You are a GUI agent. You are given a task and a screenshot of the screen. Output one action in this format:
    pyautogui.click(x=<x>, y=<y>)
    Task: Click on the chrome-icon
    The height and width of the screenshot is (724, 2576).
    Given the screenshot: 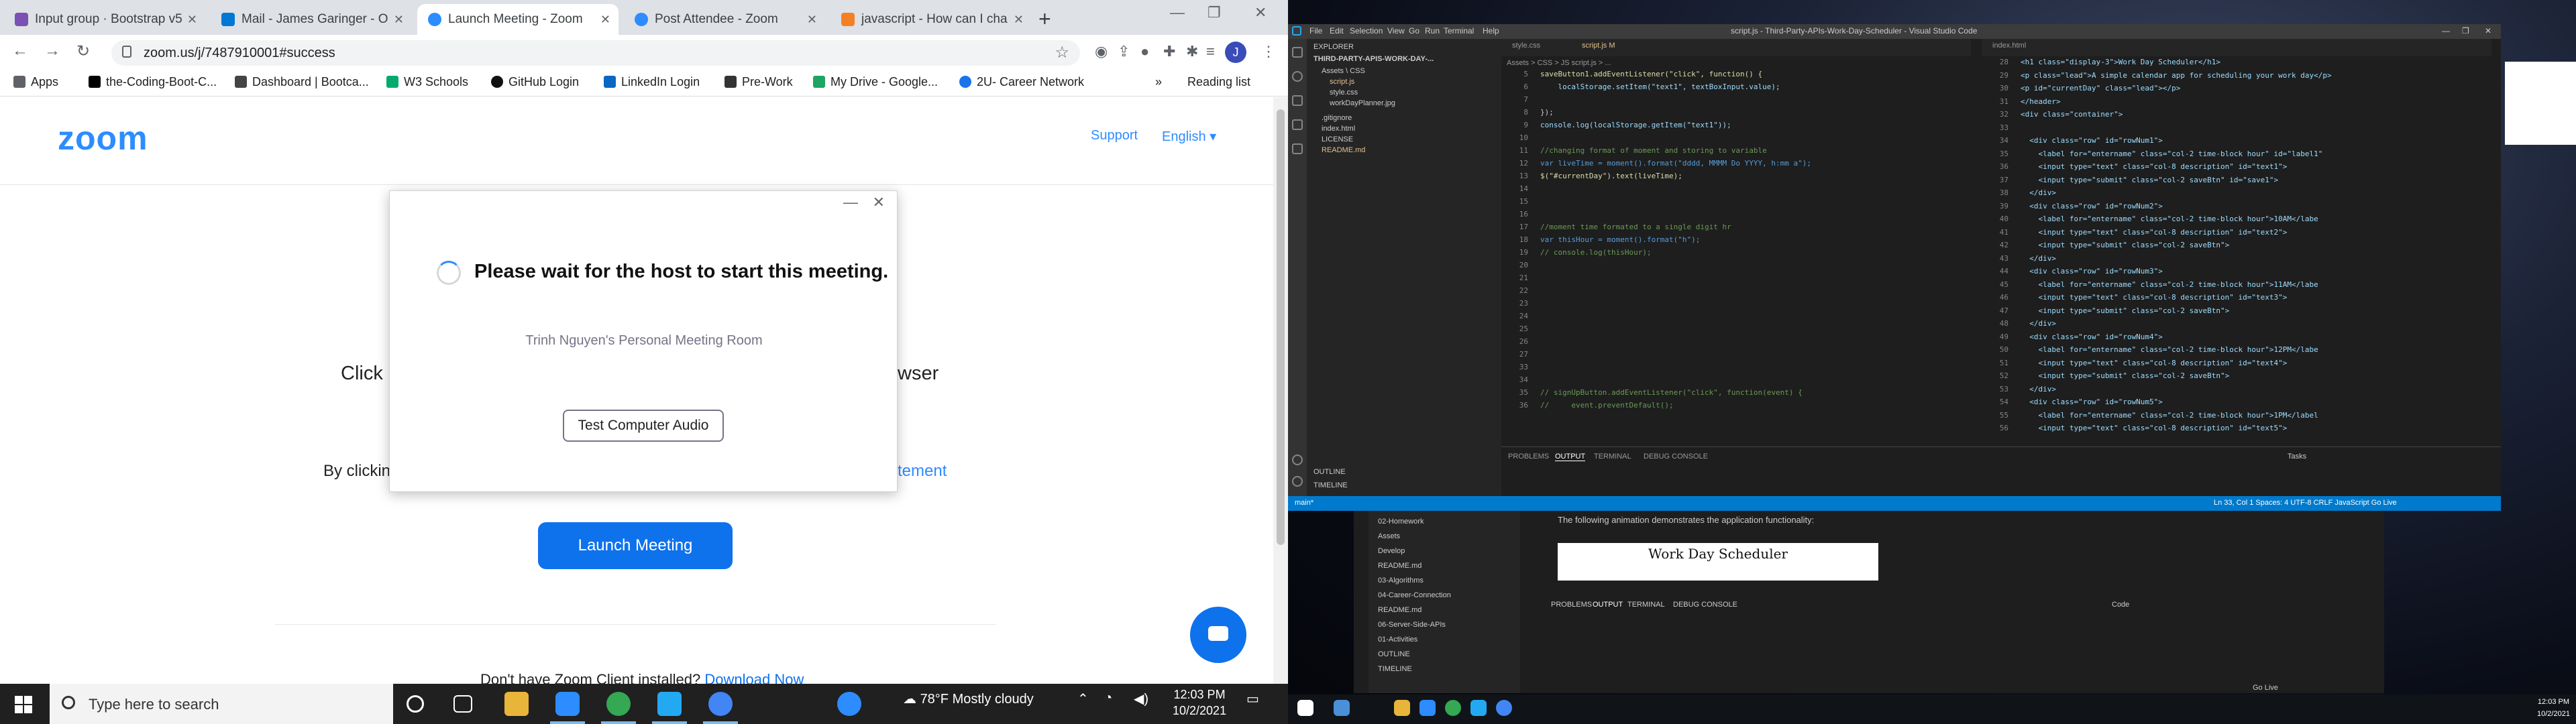 What is the action you would take?
    pyautogui.click(x=618, y=704)
    